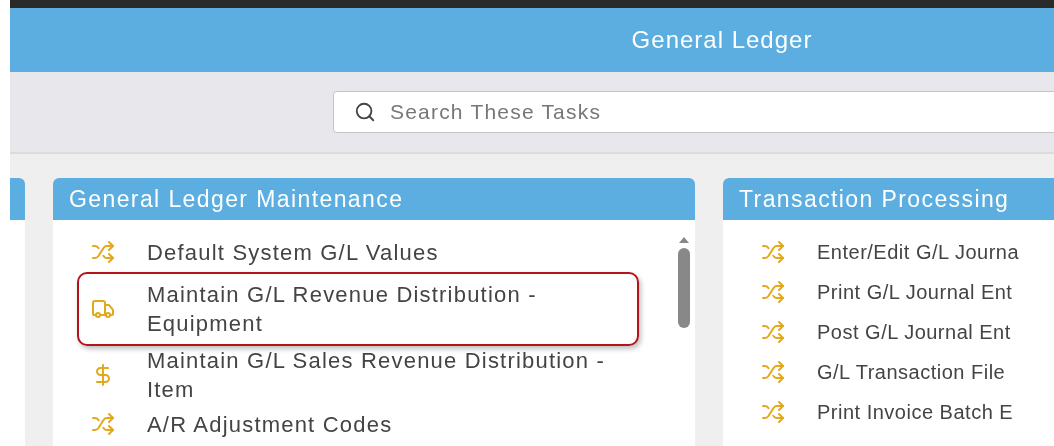 This screenshot has width=1054, height=446. I want to click on task-item: G/L Transaction File, so click(886, 372).